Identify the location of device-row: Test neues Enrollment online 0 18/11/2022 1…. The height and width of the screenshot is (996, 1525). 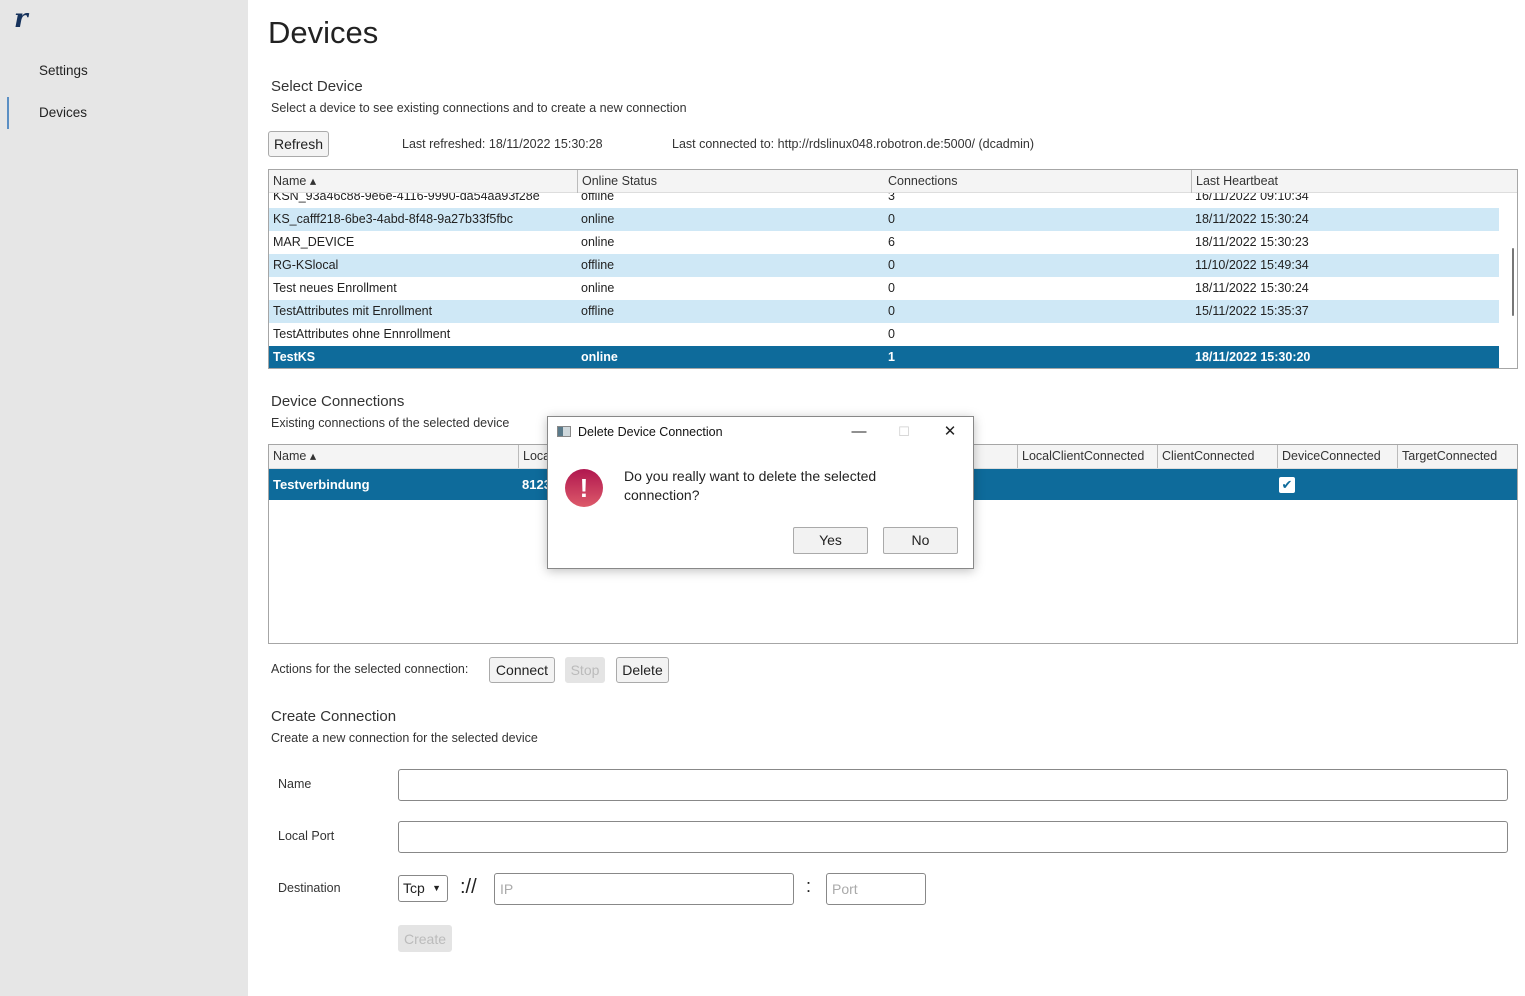
(884, 288).